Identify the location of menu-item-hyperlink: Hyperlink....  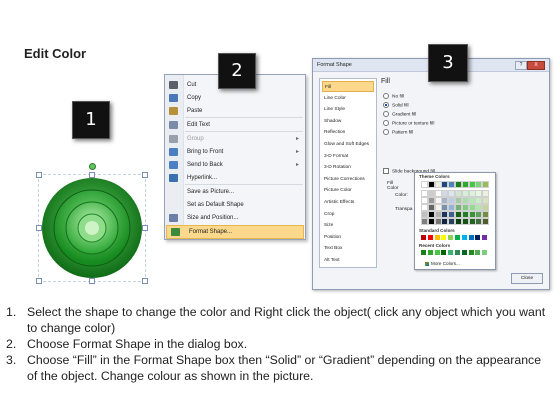
(235, 178).